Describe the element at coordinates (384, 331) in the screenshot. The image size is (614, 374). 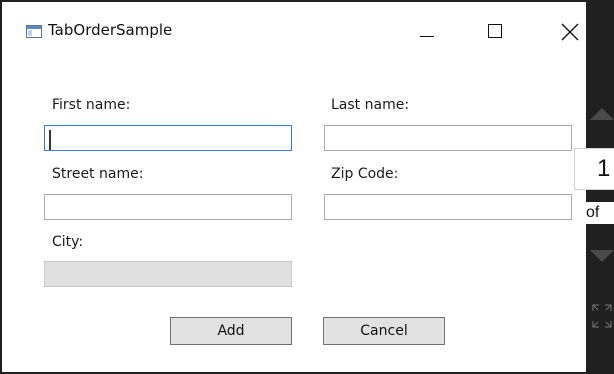
I see `cancel-button: Cancel` at that location.